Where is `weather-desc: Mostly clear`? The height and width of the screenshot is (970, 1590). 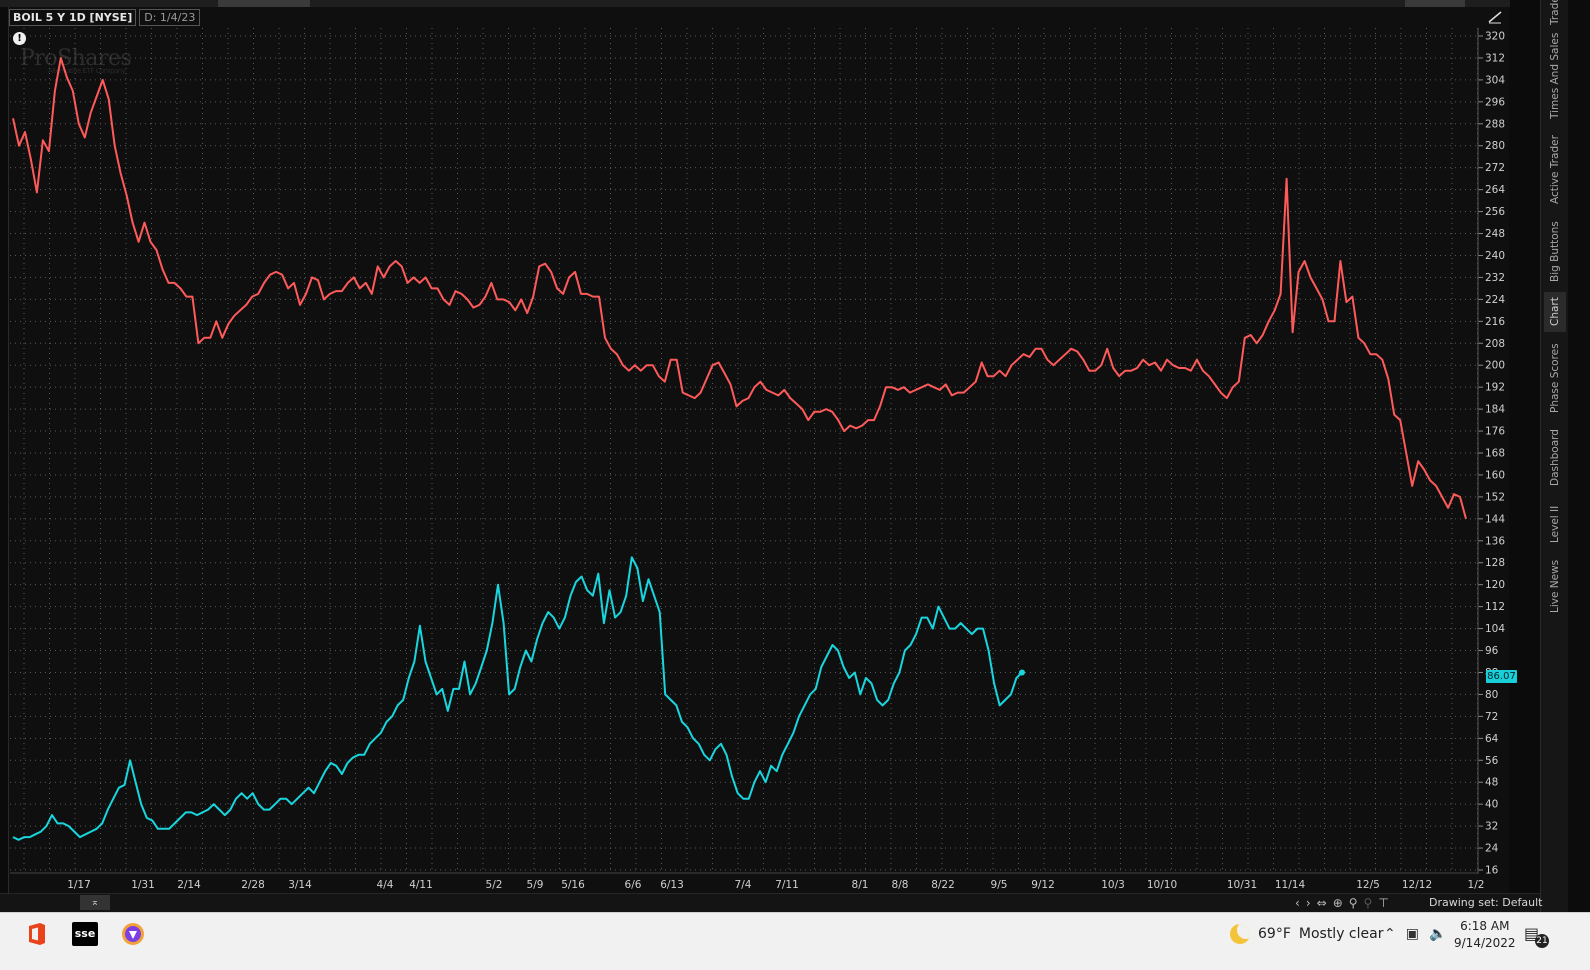
weather-desc: Mostly clear is located at coordinates (1341, 934).